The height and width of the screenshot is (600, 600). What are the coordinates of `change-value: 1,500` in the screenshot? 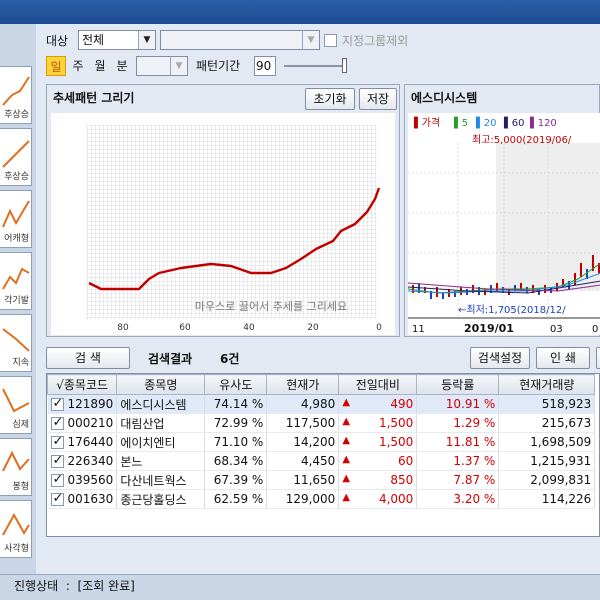 It's located at (396, 423).